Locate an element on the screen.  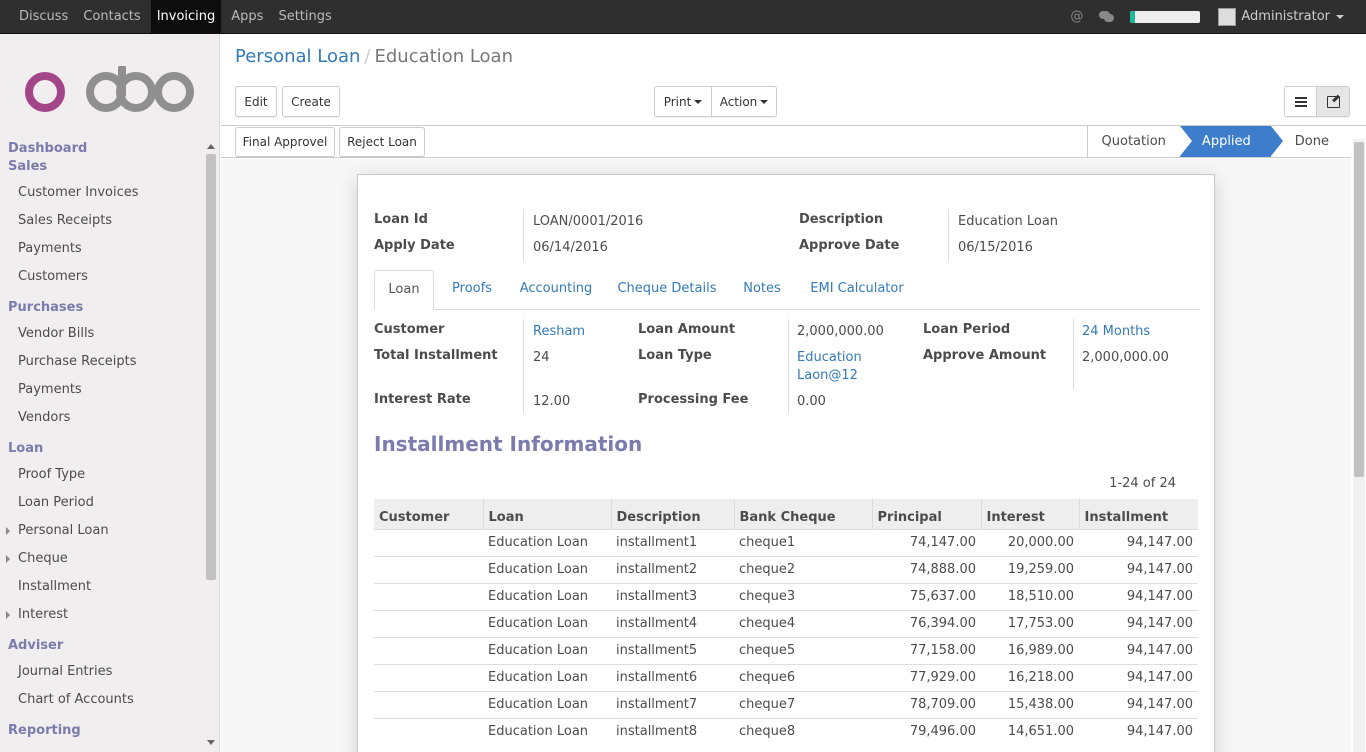
cell-principal: 77,158.00 is located at coordinates (926, 650).